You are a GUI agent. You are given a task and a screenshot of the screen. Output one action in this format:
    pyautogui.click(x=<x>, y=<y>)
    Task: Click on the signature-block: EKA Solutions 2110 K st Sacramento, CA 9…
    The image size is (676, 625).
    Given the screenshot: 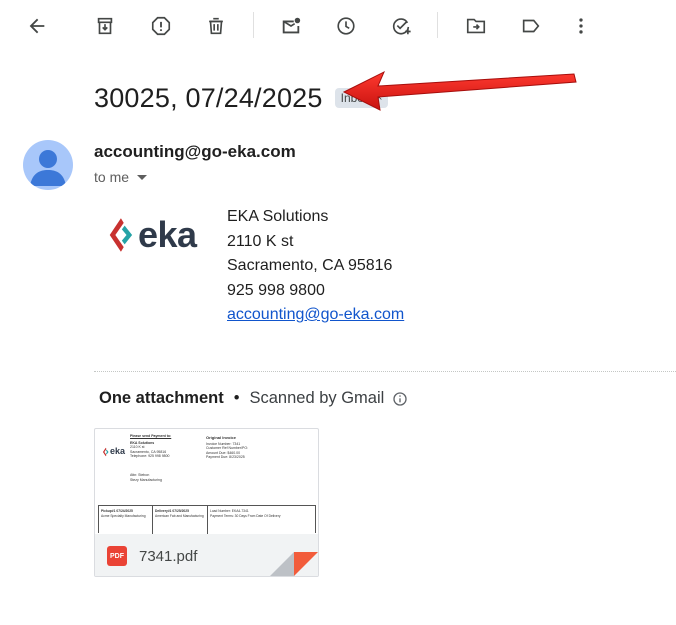 What is the action you would take?
    pyautogui.click(x=315, y=266)
    